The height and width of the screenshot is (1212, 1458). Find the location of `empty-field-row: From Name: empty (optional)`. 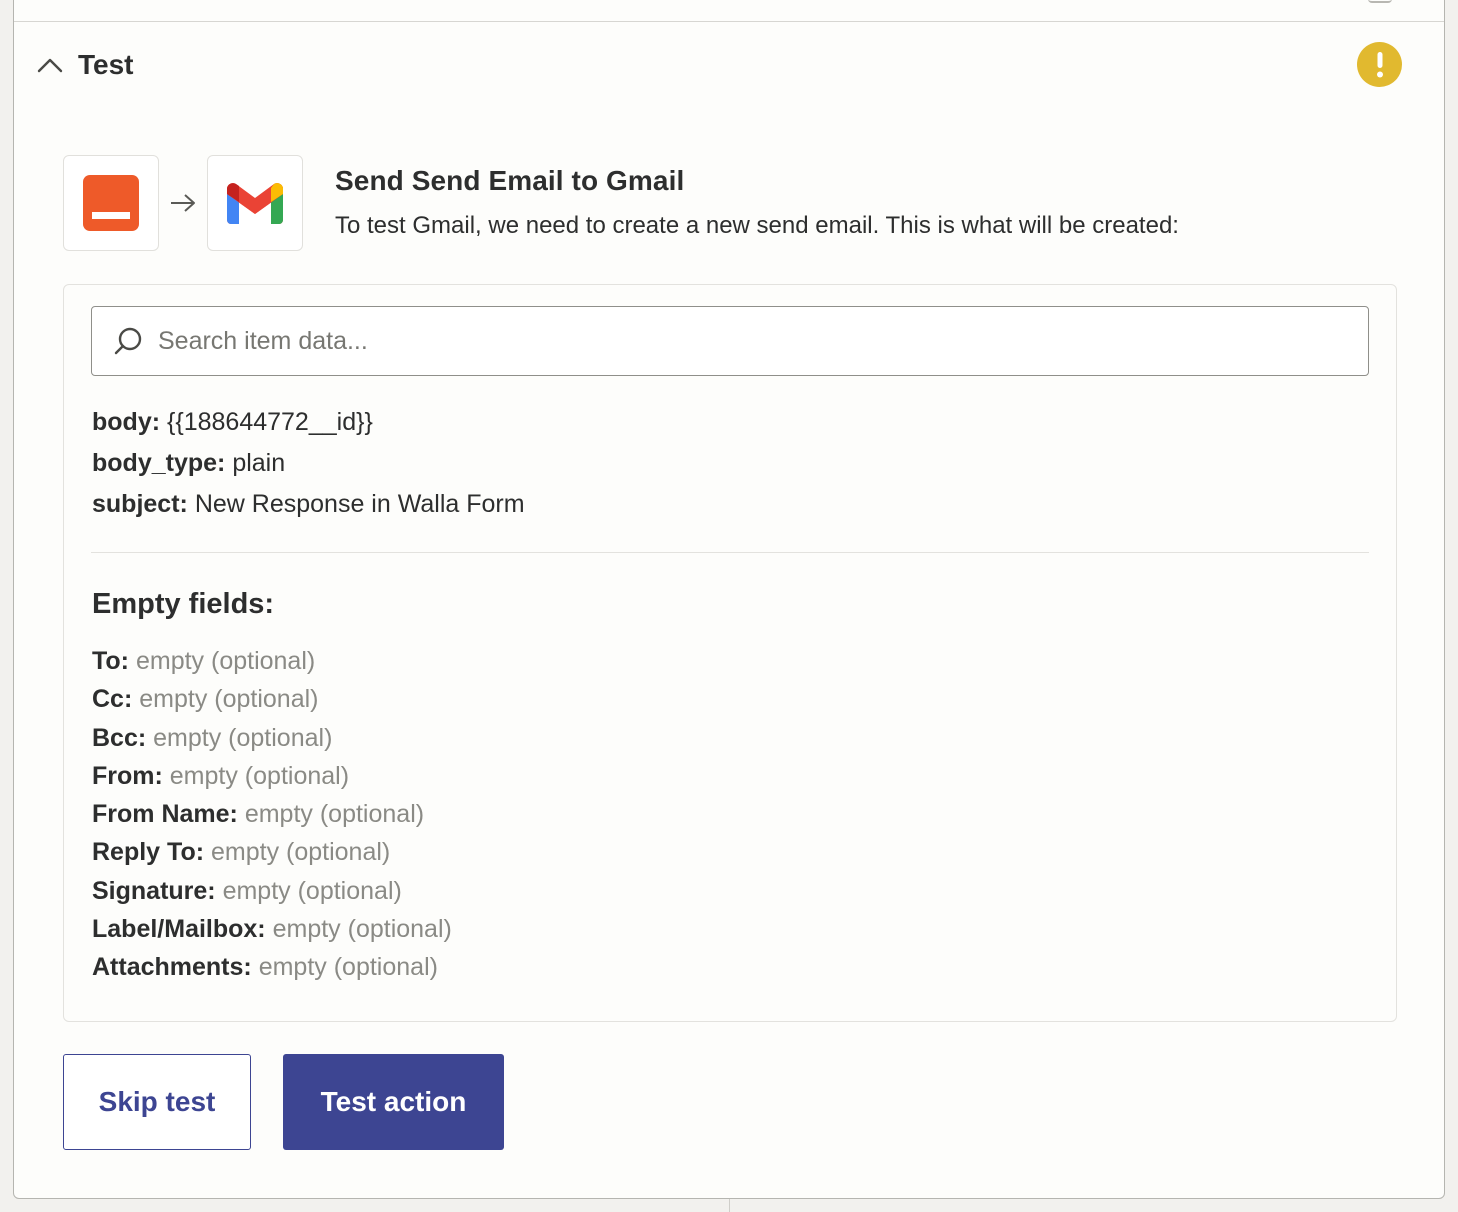

empty-field-row: From Name: empty (optional) is located at coordinates (272, 814).